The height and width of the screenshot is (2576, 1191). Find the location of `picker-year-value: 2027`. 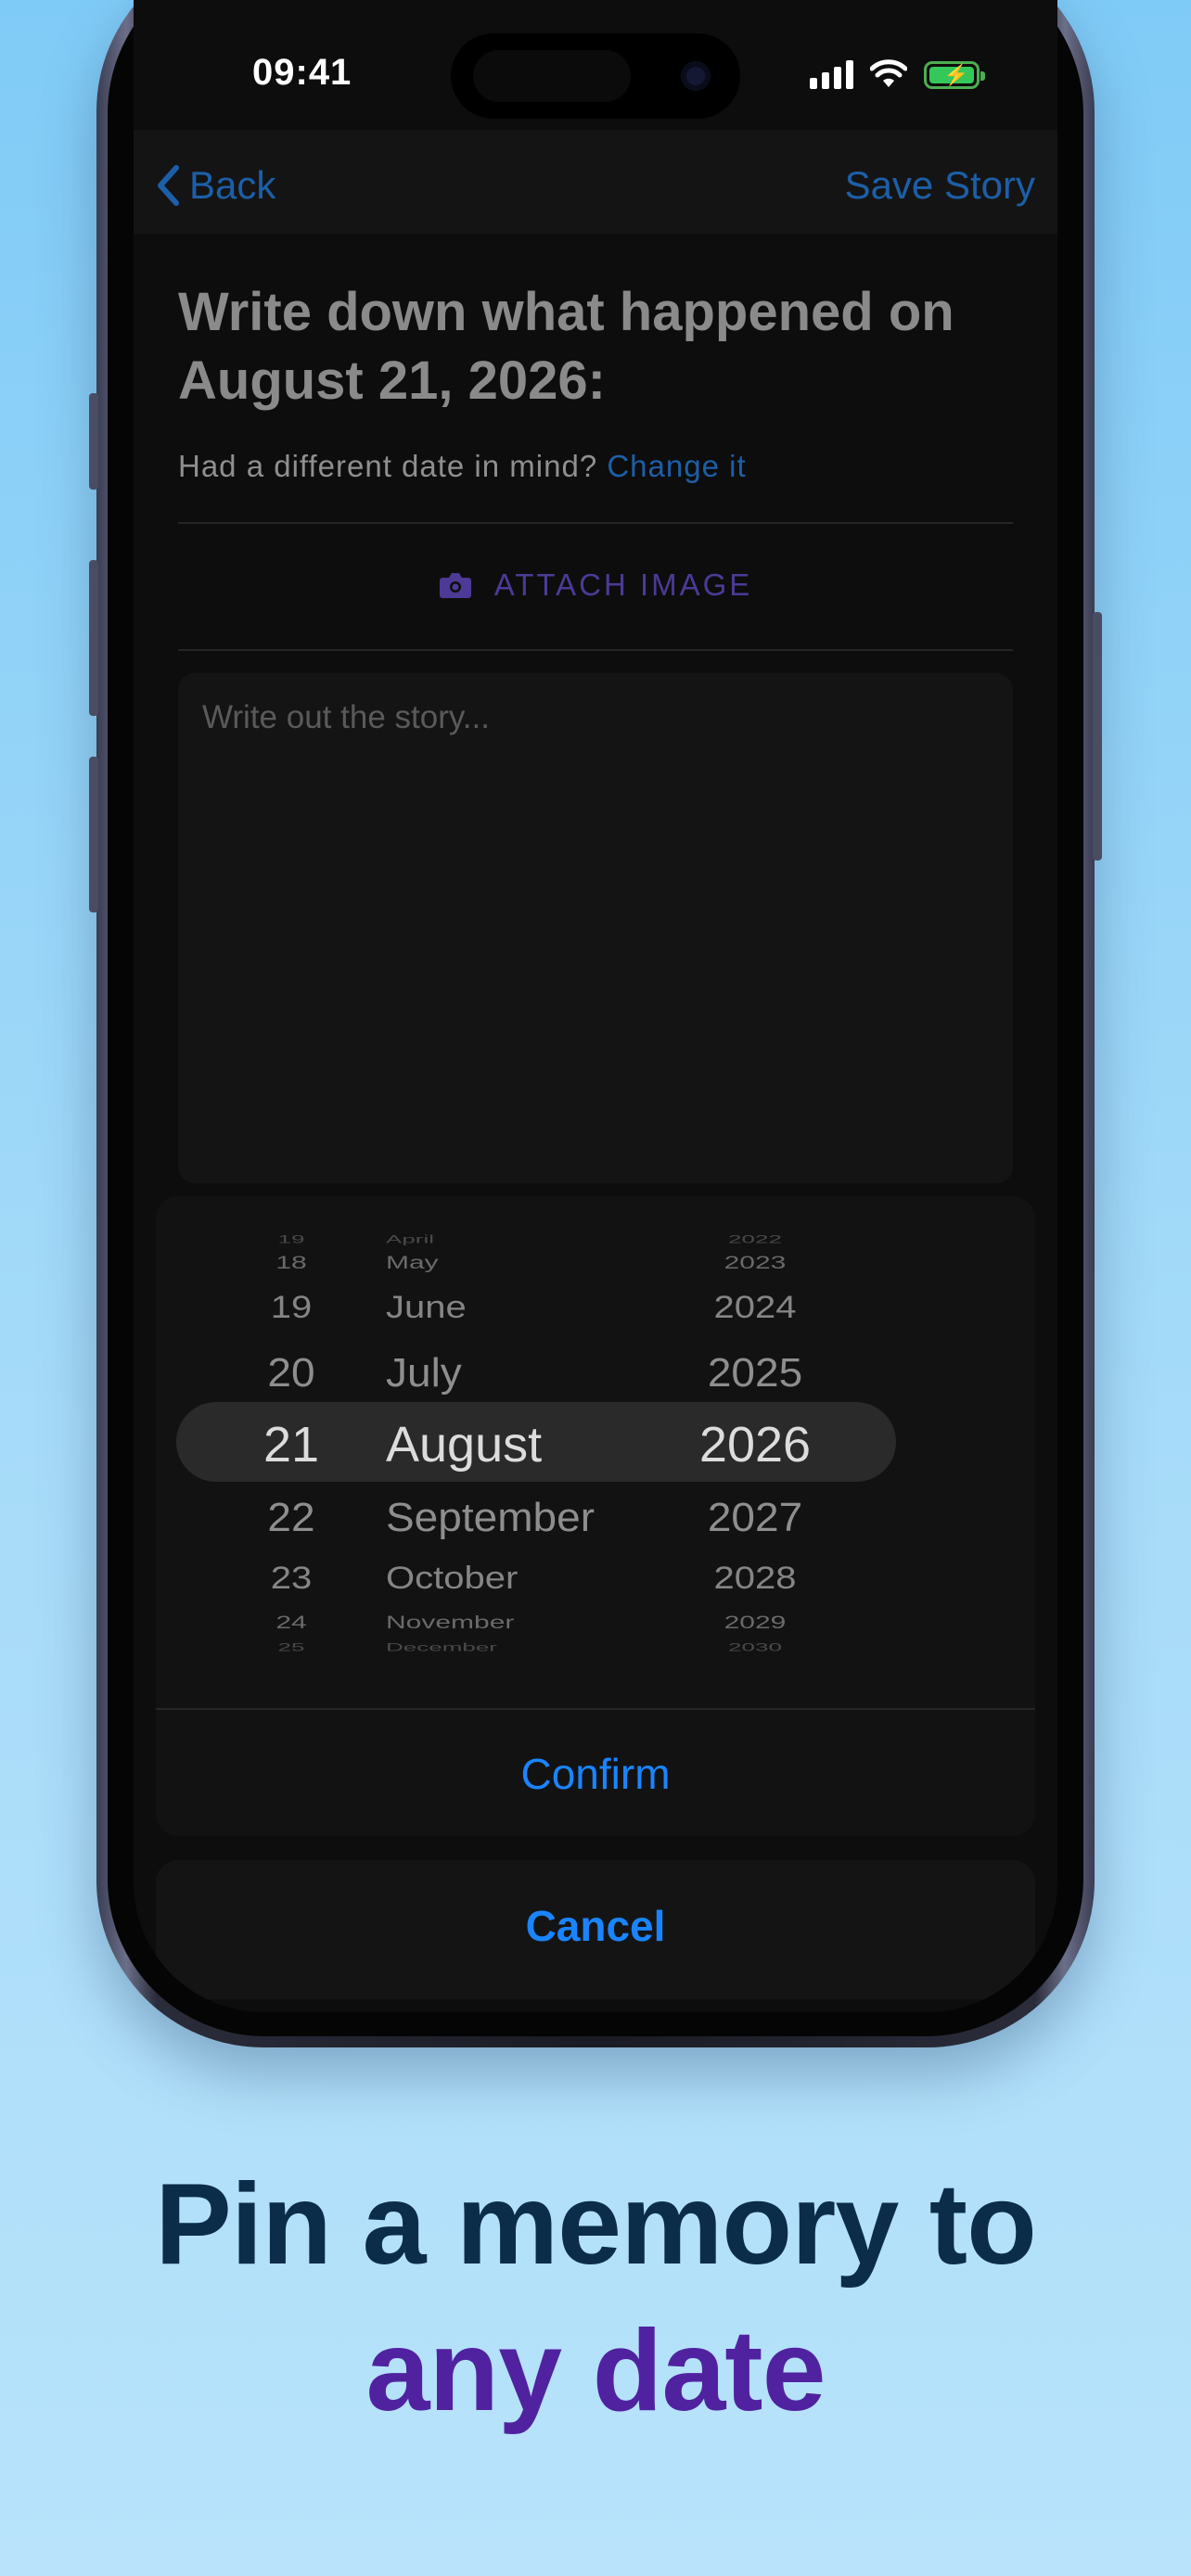

picker-year-value: 2027 is located at coordinates (755, 1517).